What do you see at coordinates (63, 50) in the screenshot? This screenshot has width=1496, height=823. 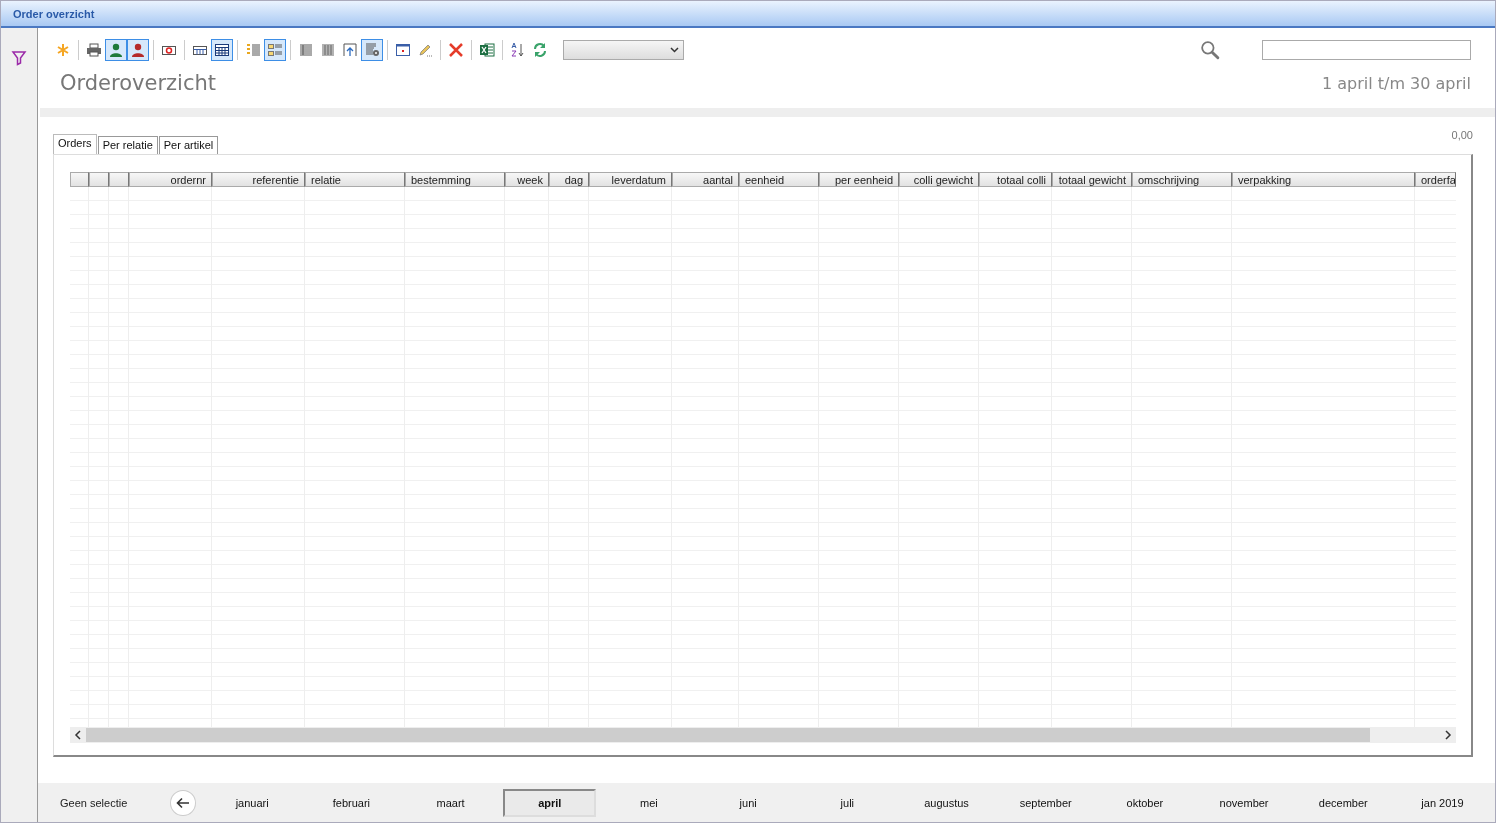 I see `asterisk-icon` at bounding box center [63, 50].